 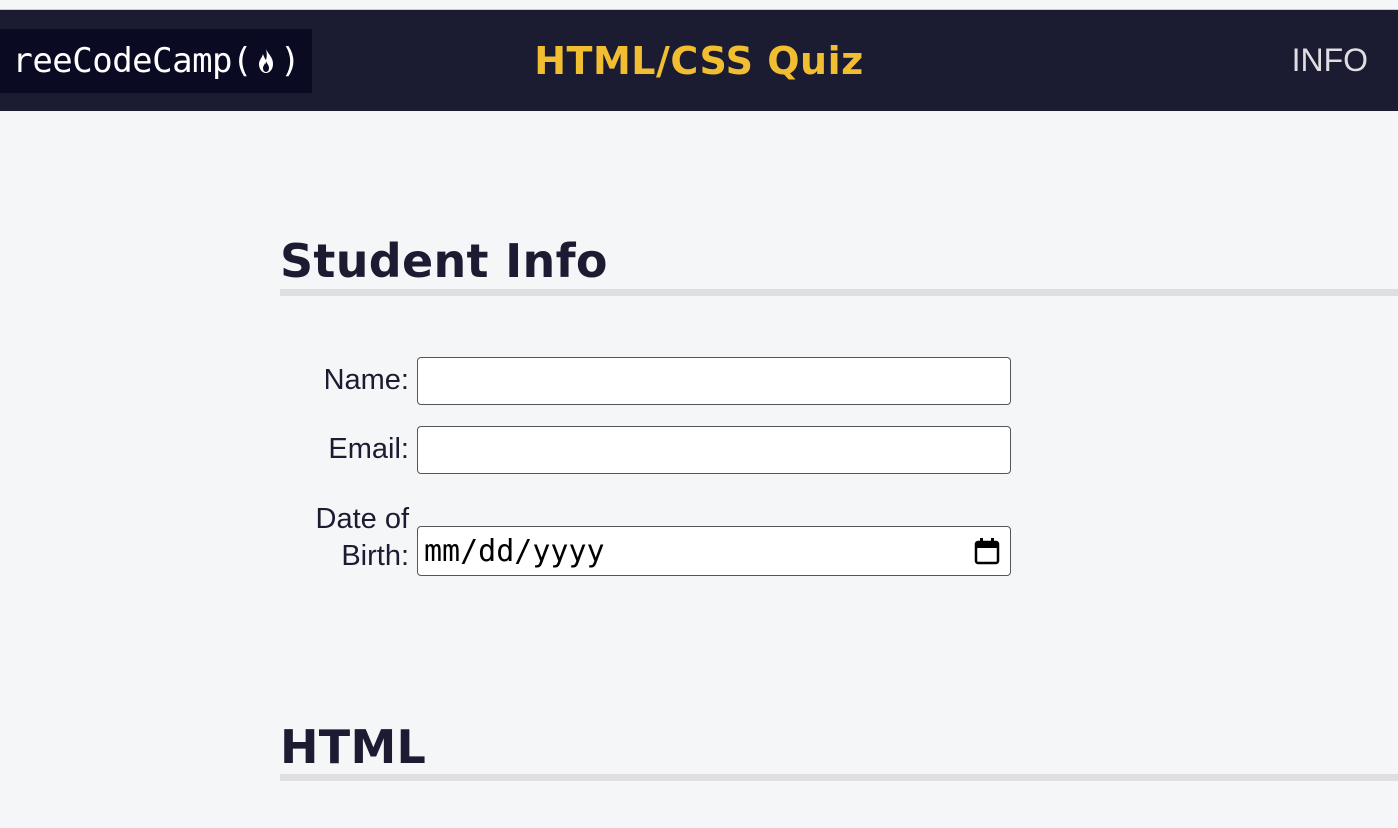 I want to click on dob-label: Date of Birth:, so click(x=348, y=538).